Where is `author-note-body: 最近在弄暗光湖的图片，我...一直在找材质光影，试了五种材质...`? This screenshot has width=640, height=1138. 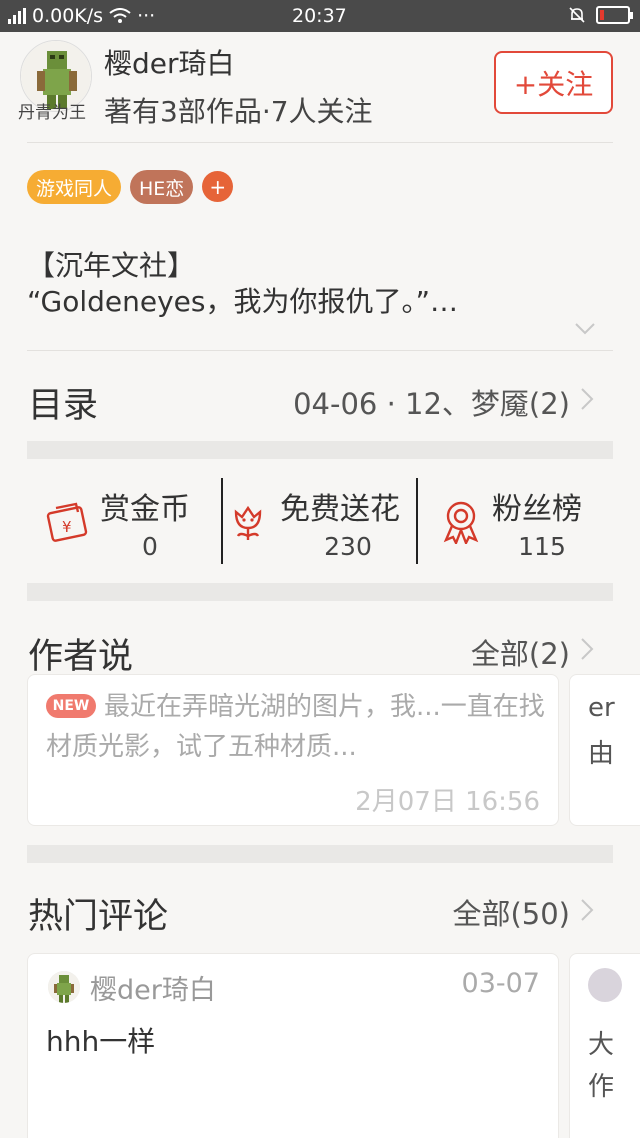 author-note-body: 最近在弄暗光湖的图片，我...一直在找材质光影，试了五种材质... is located at coordinates (295, 727).